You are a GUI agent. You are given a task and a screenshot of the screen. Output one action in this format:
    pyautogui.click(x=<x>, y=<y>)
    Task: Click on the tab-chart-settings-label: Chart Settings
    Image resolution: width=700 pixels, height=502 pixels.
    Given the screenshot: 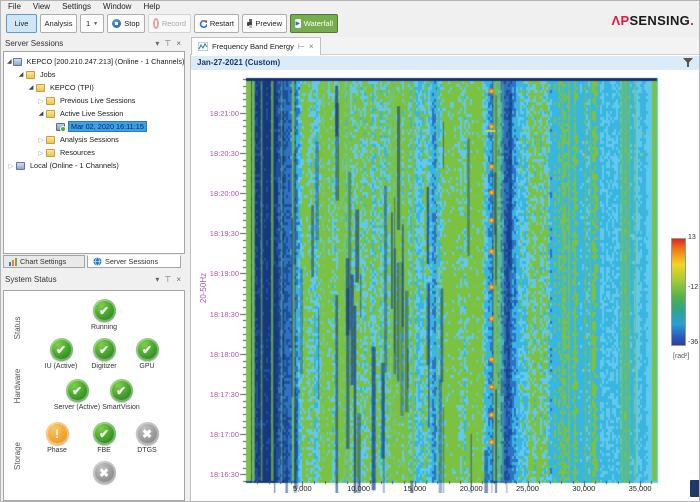 What is the action you would take?
    pyautogui.click(x=43, y=261)
    